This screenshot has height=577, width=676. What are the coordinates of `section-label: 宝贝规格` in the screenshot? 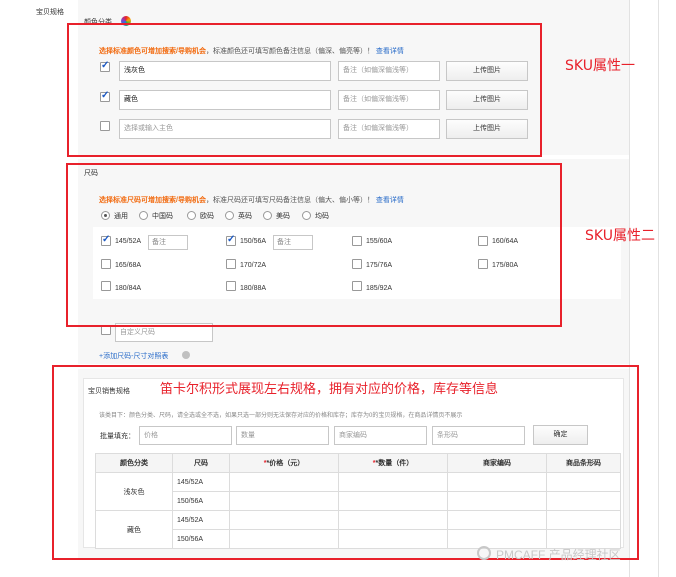 It's located at (50, 12).